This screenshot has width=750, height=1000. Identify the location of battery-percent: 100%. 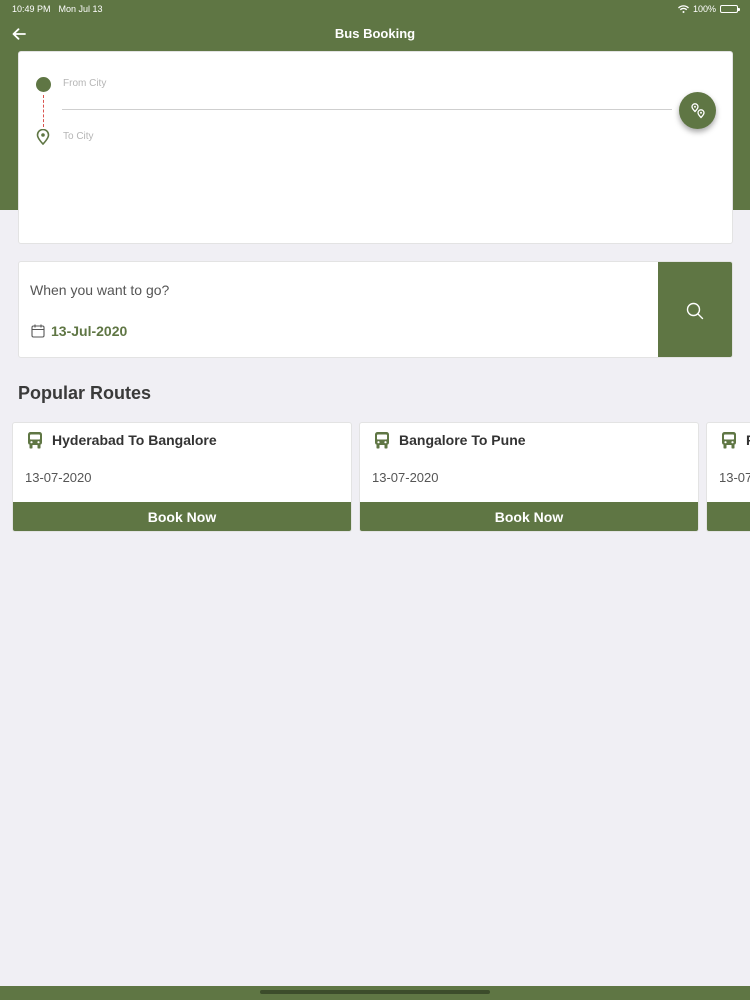
(704, 9).